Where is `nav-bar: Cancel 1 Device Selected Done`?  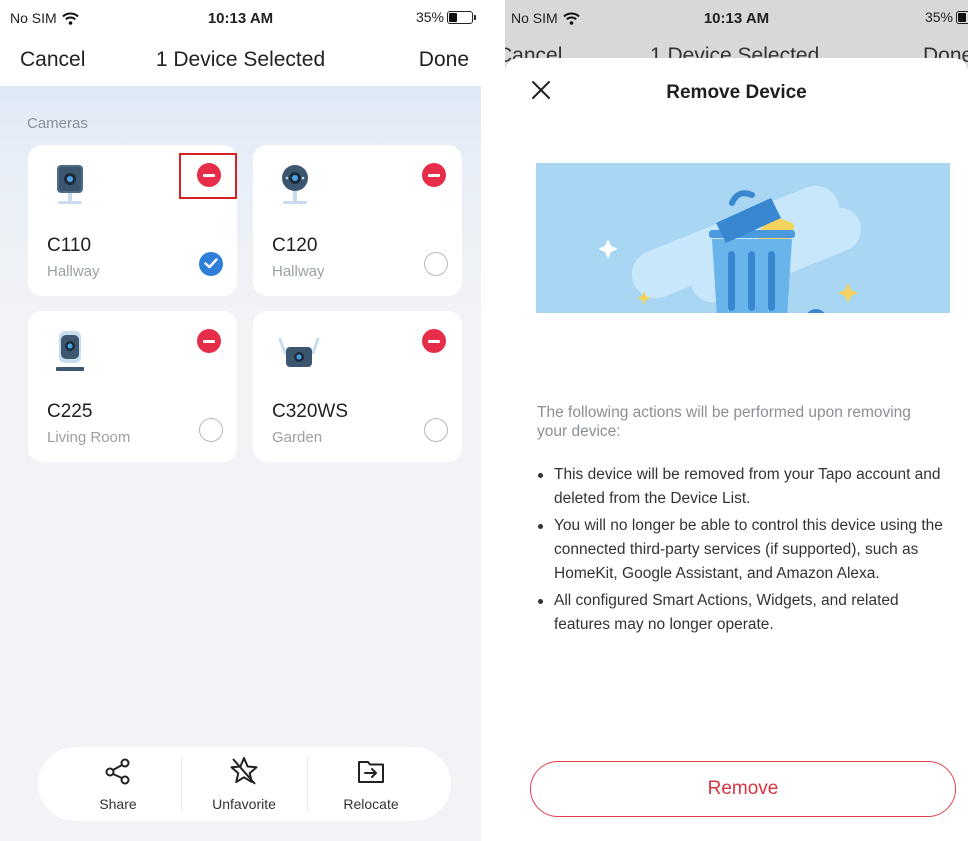
nav-bar: Cancel 1 Device Selected Done is located at coordinates (240, 60).